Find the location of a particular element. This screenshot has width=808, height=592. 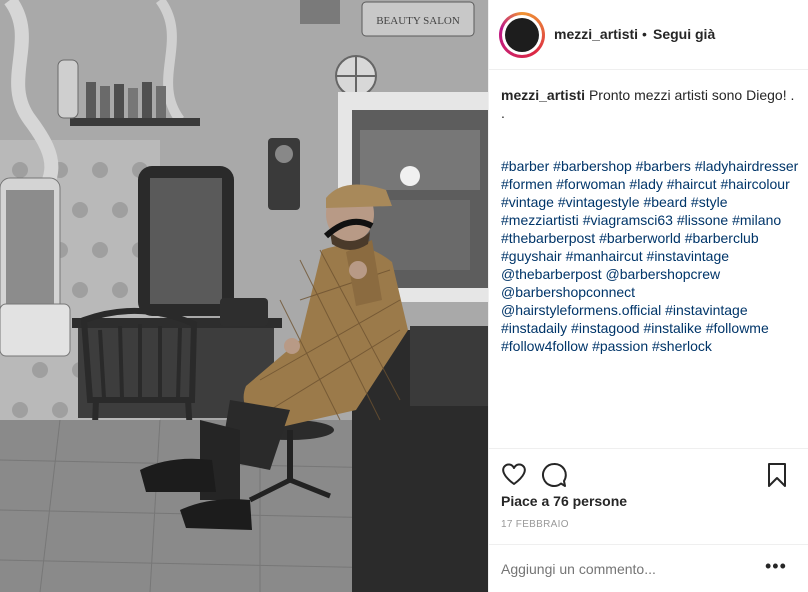

bookmark-icon is located at coordinates (777, 477).